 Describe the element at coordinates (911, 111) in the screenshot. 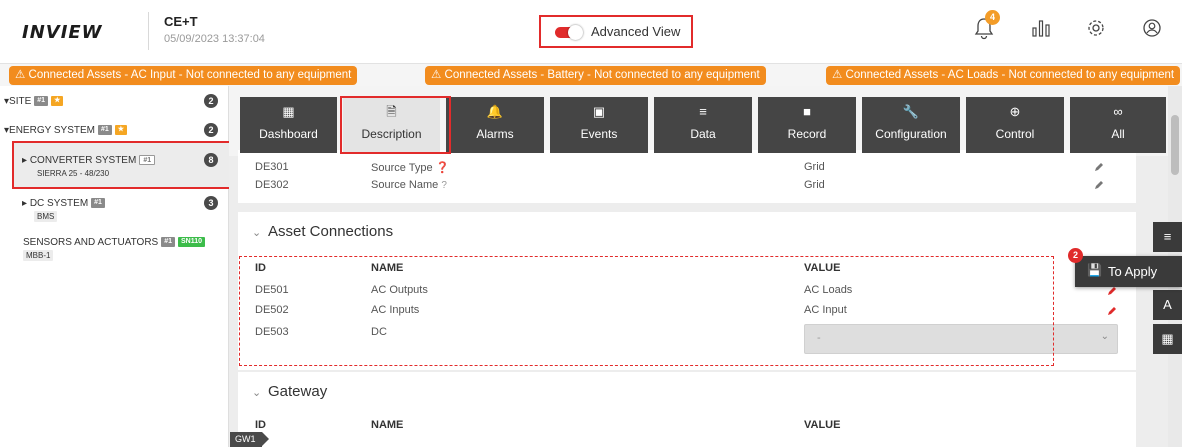

I see `wrench-icon: 🔧` at that location.